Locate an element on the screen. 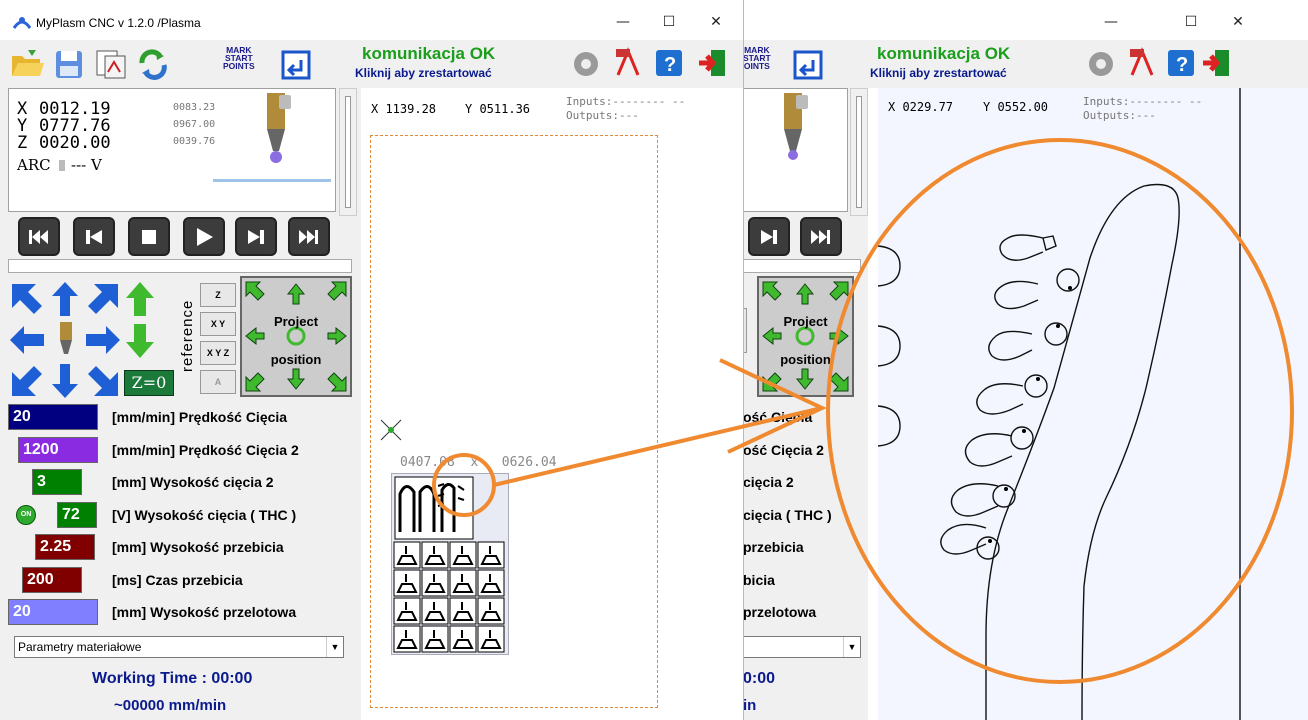  jog-up-arrow-icon is located at coordinates (65, 299).